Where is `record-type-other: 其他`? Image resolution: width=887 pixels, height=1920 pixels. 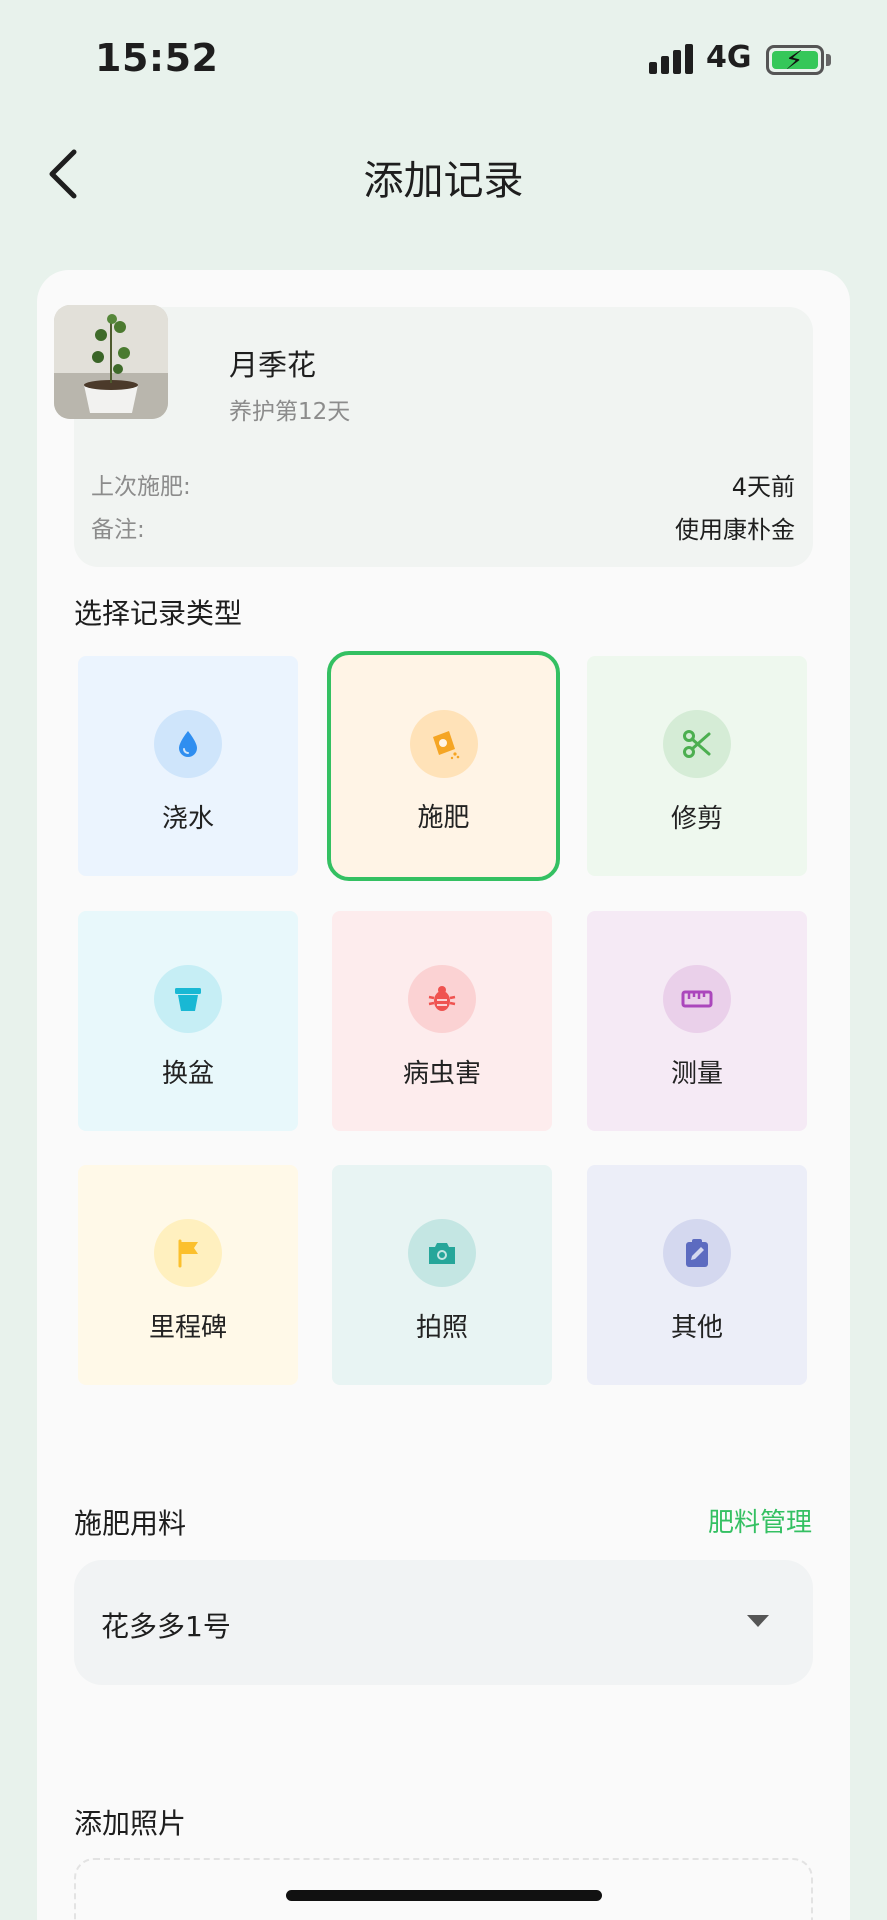
record-type-other: 其他 is located at coordinates (697, 1275).